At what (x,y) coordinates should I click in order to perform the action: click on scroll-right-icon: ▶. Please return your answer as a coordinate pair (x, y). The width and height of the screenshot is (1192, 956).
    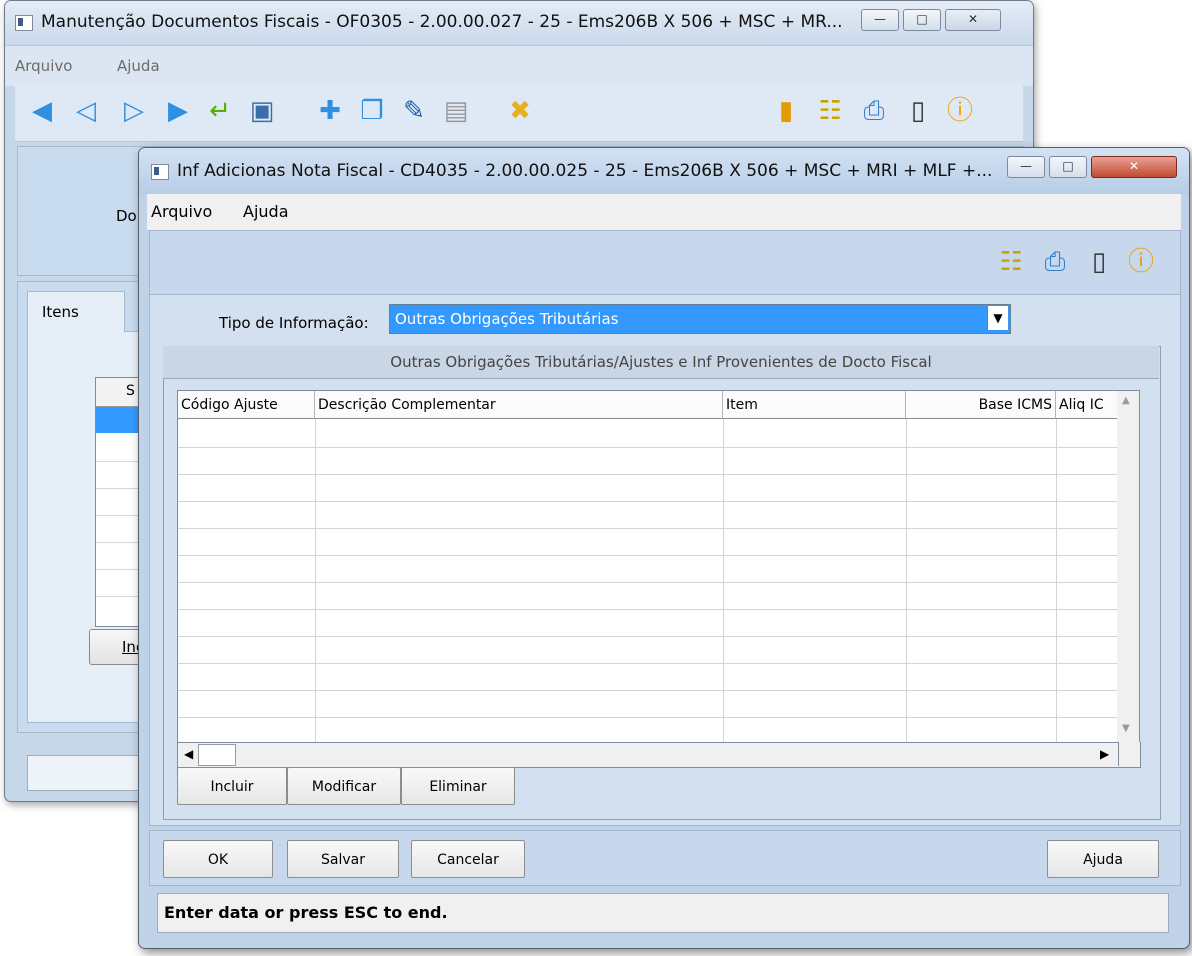
    Looking at the image, I should click on (1104, 754).